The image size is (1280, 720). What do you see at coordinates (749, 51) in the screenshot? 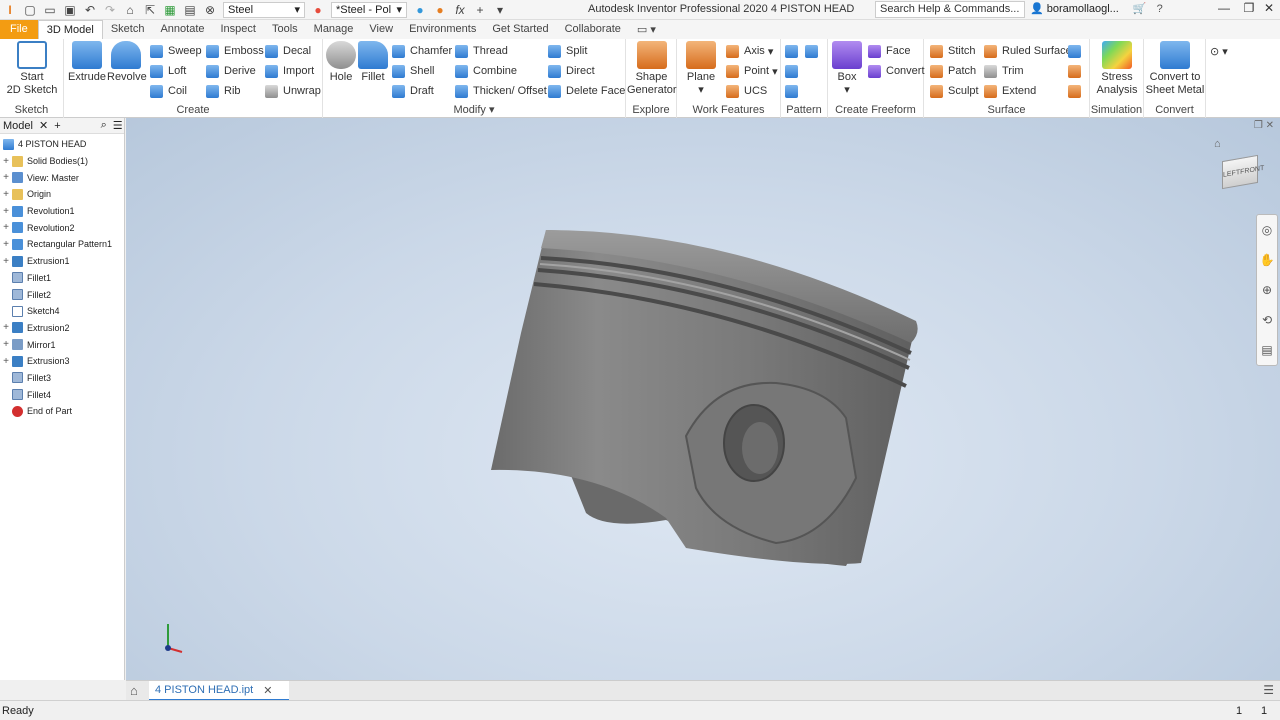
I see `axis-button: Axis ▾` at bounding box center [749, 51].